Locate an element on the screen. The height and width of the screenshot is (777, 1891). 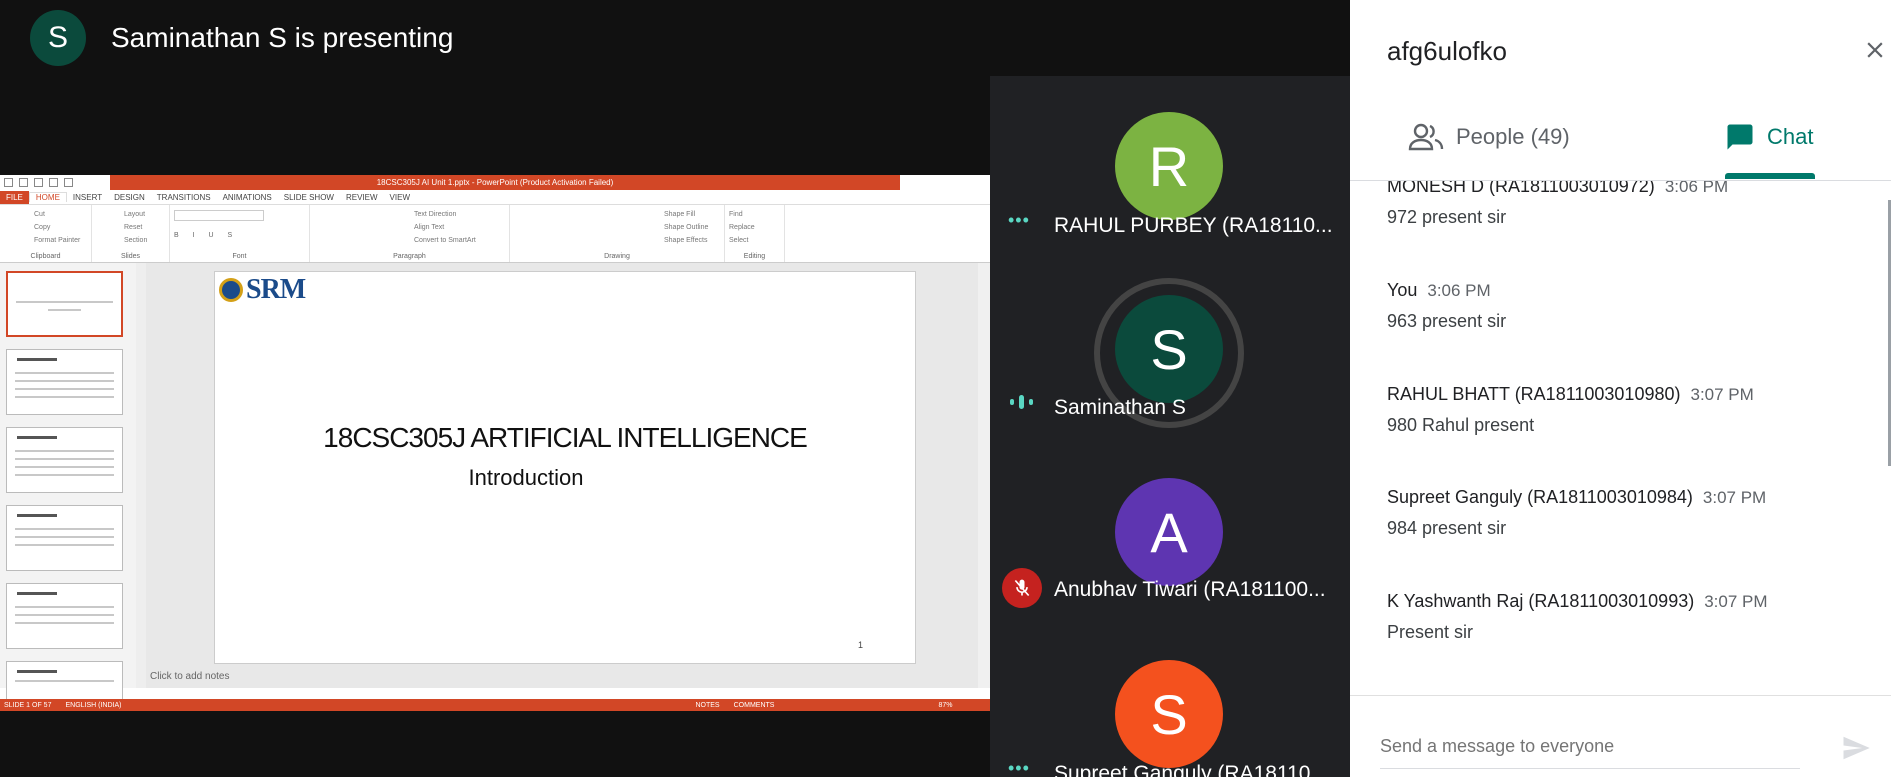
message-sender: Supreet Ganguly (RA1811003010984) is located at coordinates (1540, 497).